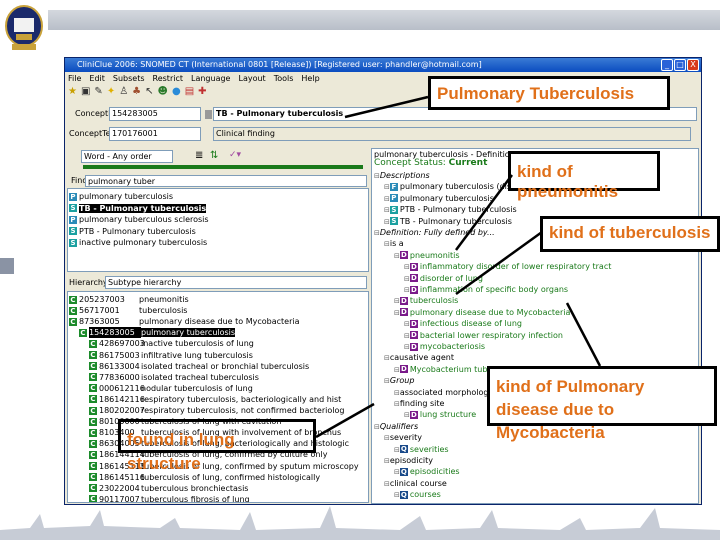  Describe the element at coordinates (394, 243) in the screenshot. I see `tree-node: ⊟is a` at that location.